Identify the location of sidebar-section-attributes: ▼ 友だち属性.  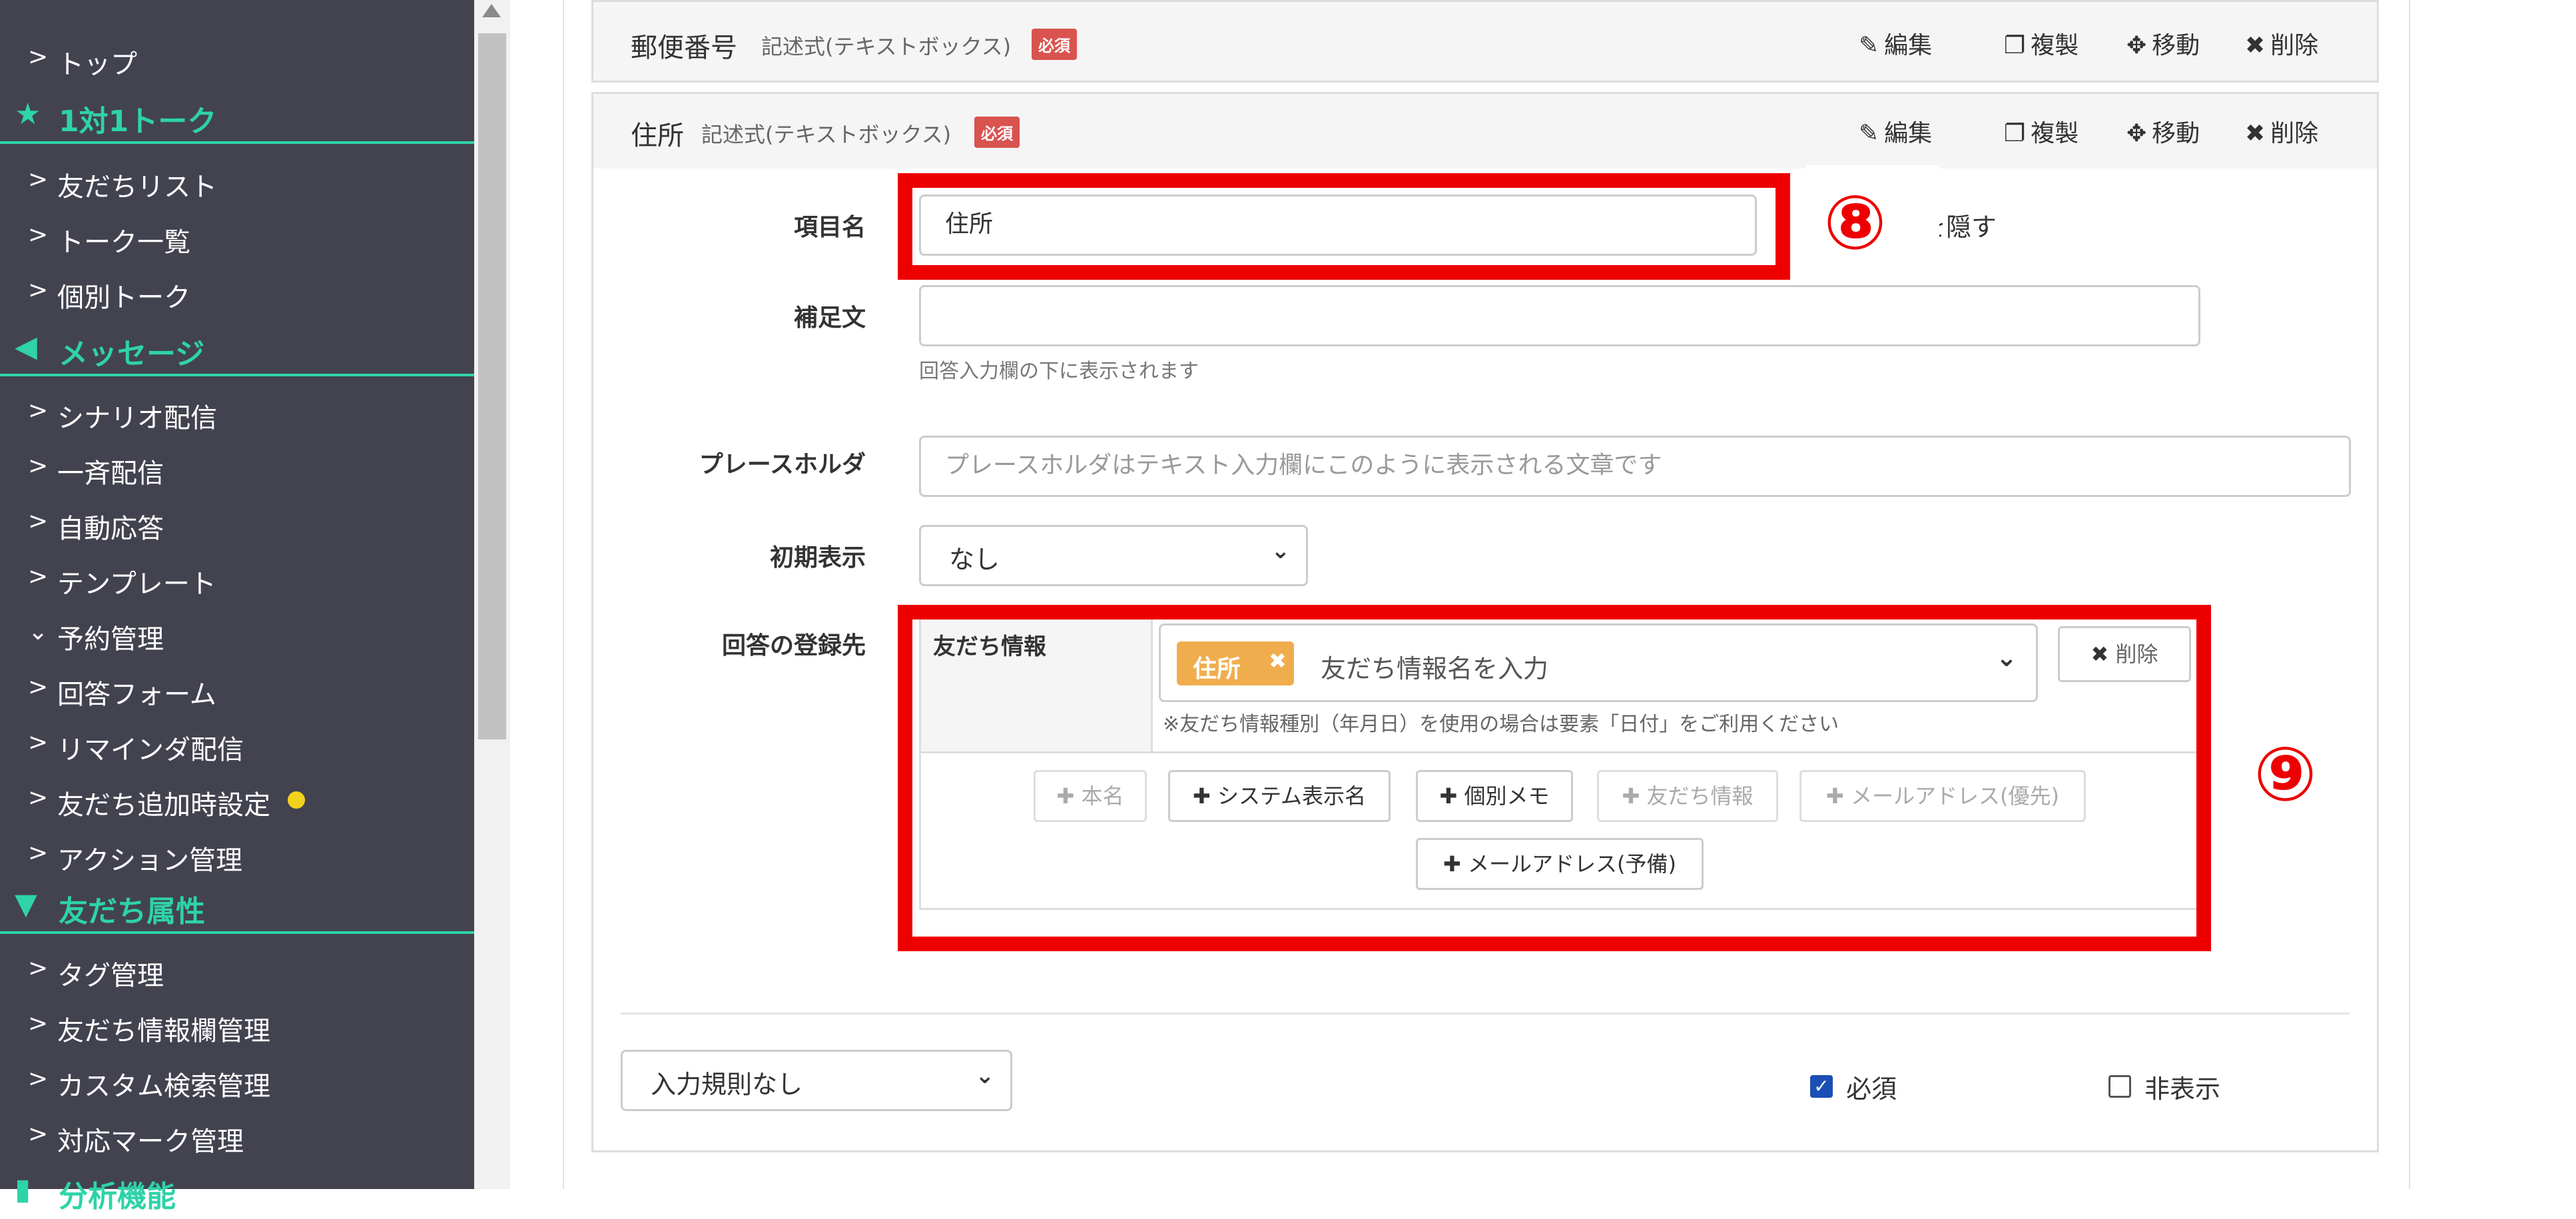
(237, 908).